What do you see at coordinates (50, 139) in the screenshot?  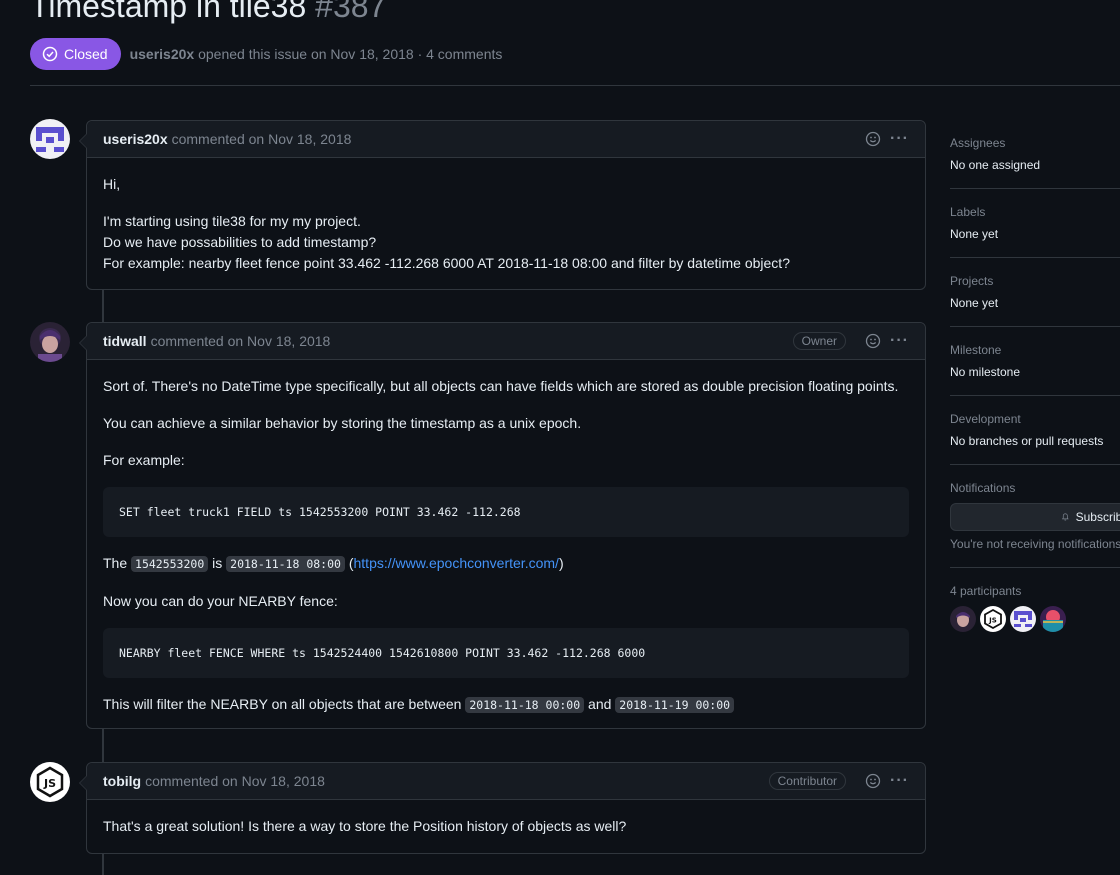 I see `avatar-useris20x` at bounding box center [50, 139].